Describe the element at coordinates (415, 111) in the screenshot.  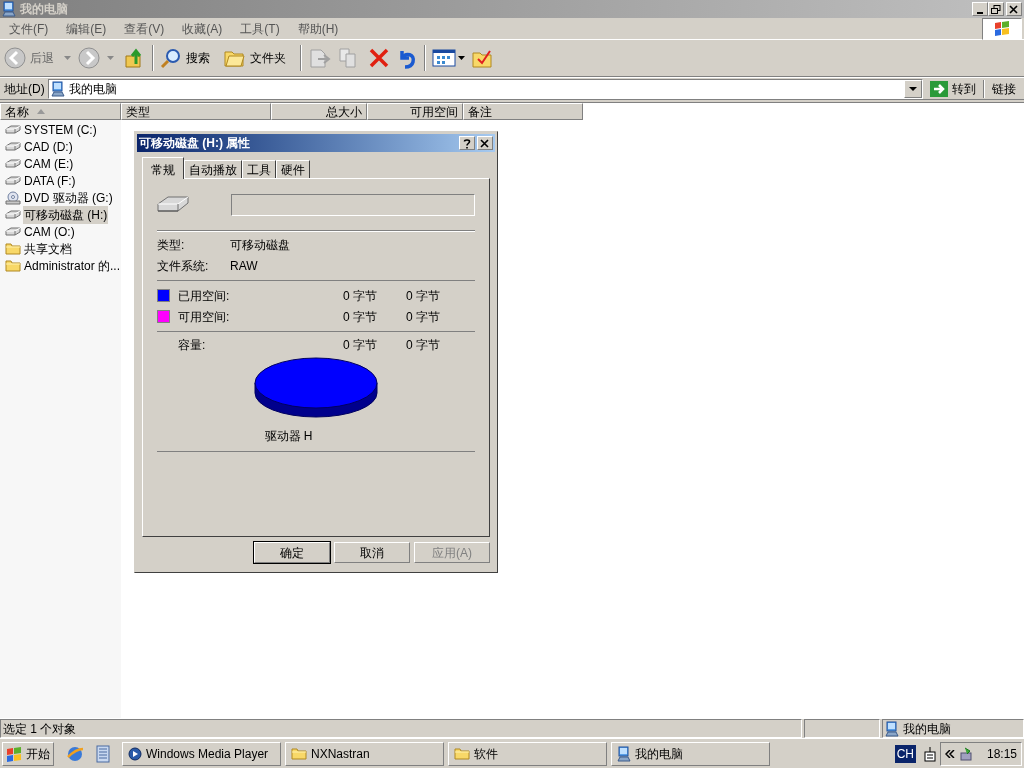
I see `column-header: 可用空间` at that location.